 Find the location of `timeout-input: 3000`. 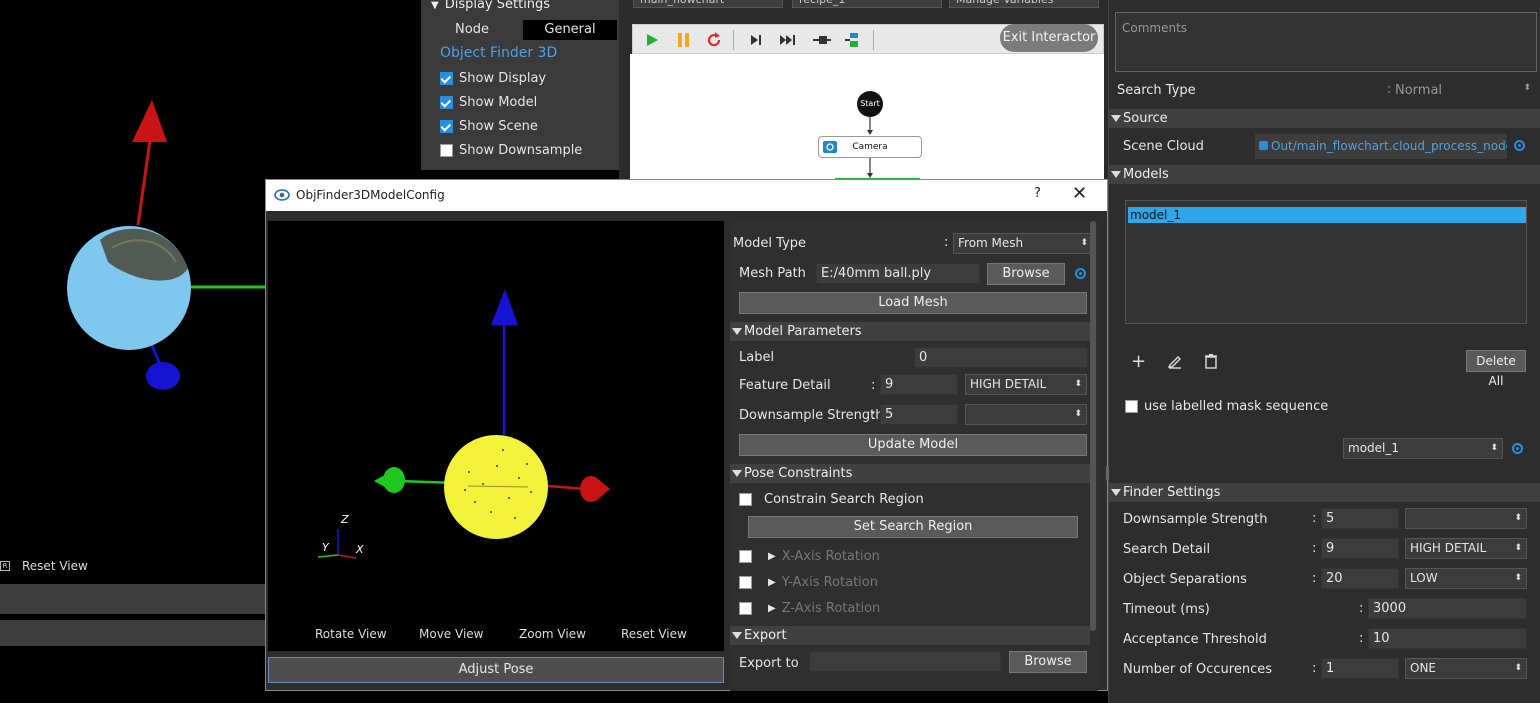

timeout-input: 3000 is located at coordinates (1447, 608).